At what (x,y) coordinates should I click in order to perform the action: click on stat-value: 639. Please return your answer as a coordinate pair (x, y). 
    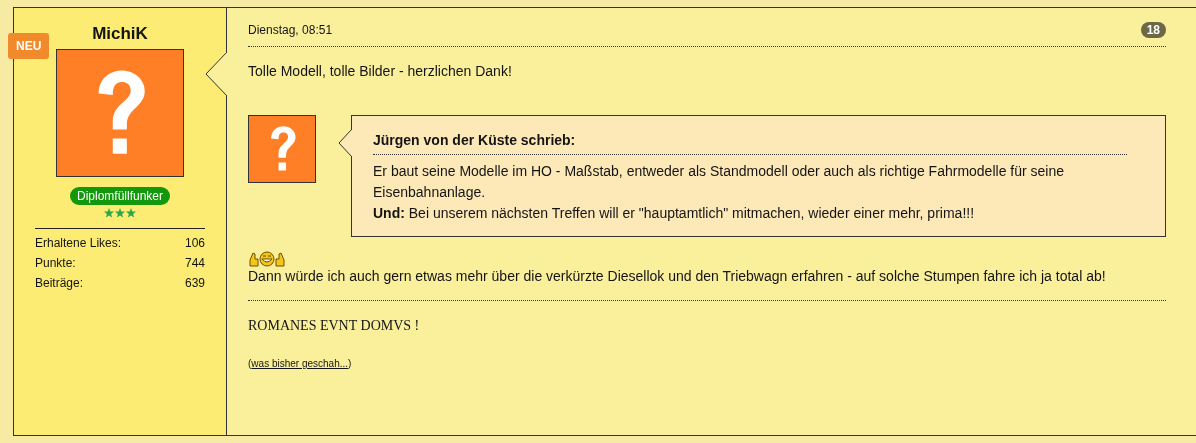
    Looking at the image, I should click on (194, 283).